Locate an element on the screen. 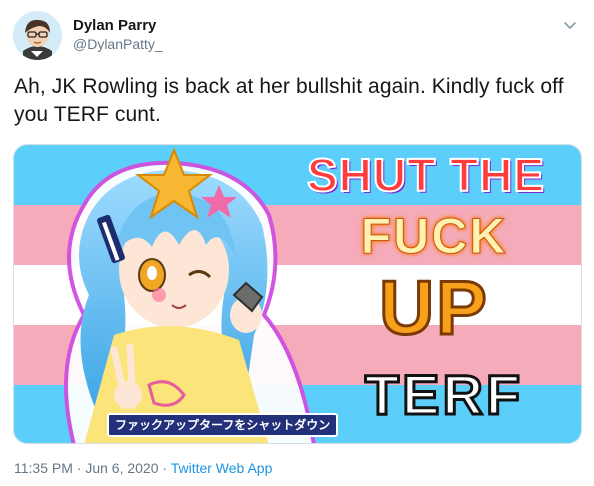  headline-line-4: TERF is located at coordinates (443, 395).